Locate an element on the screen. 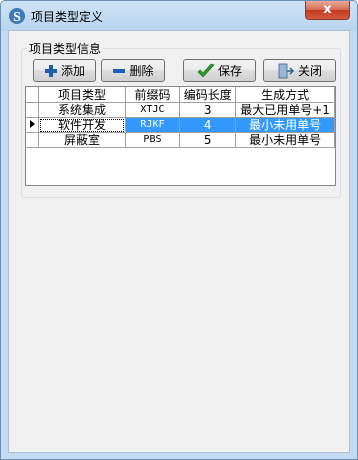 The height and width of the screenshot is (460, 358). title-bar: S 项目类型定义 x is located at coordinates (179, 16).